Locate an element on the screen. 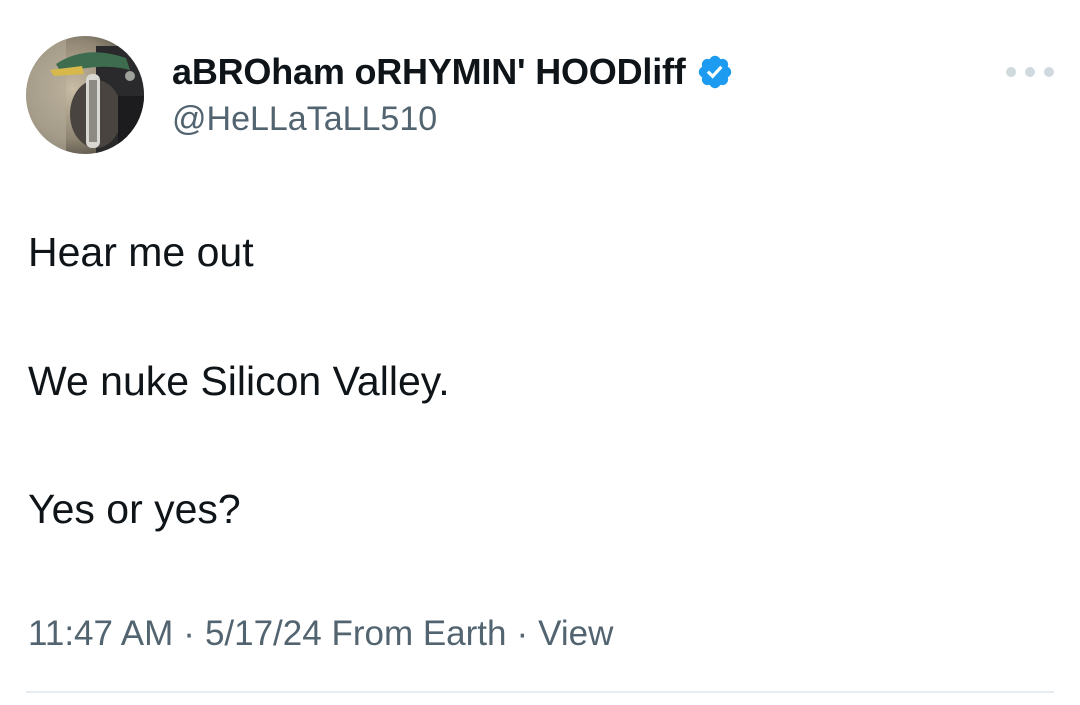 This screenshot has height=705, width=1080. verified-badge-icon is located at coordinates (715, 72).